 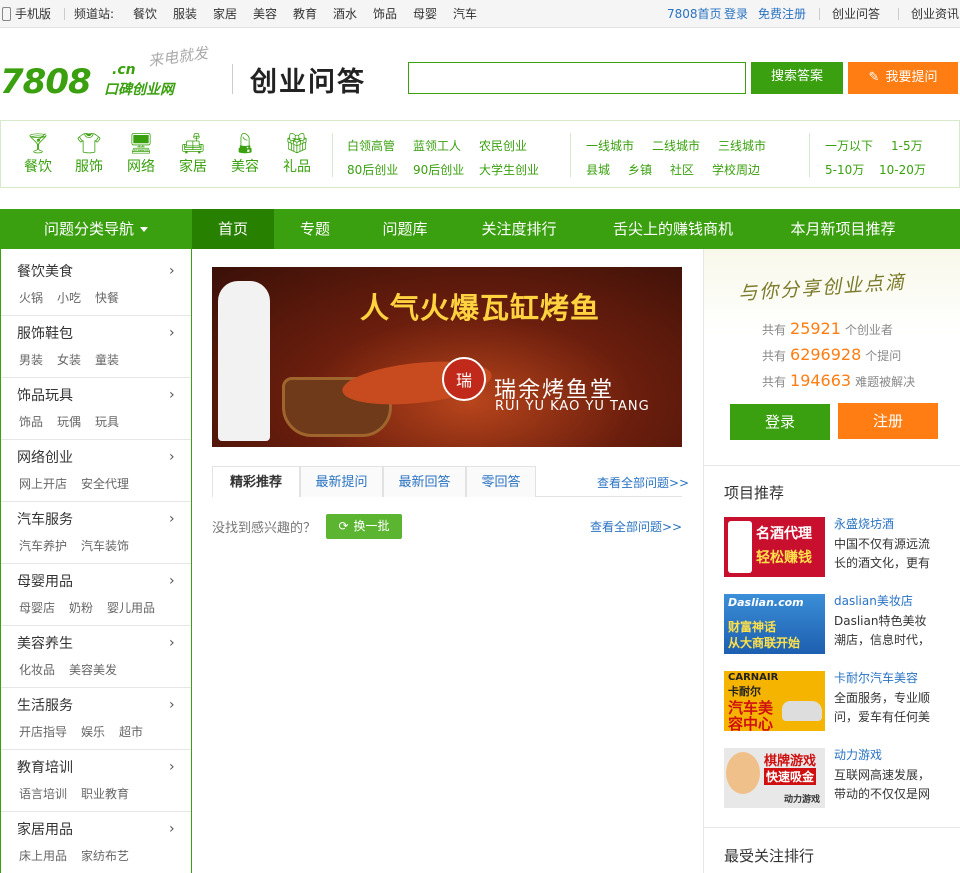 I want to click on sidebar-sublinks: 火锅 小吃 快餐, so click(x=76, y=297).